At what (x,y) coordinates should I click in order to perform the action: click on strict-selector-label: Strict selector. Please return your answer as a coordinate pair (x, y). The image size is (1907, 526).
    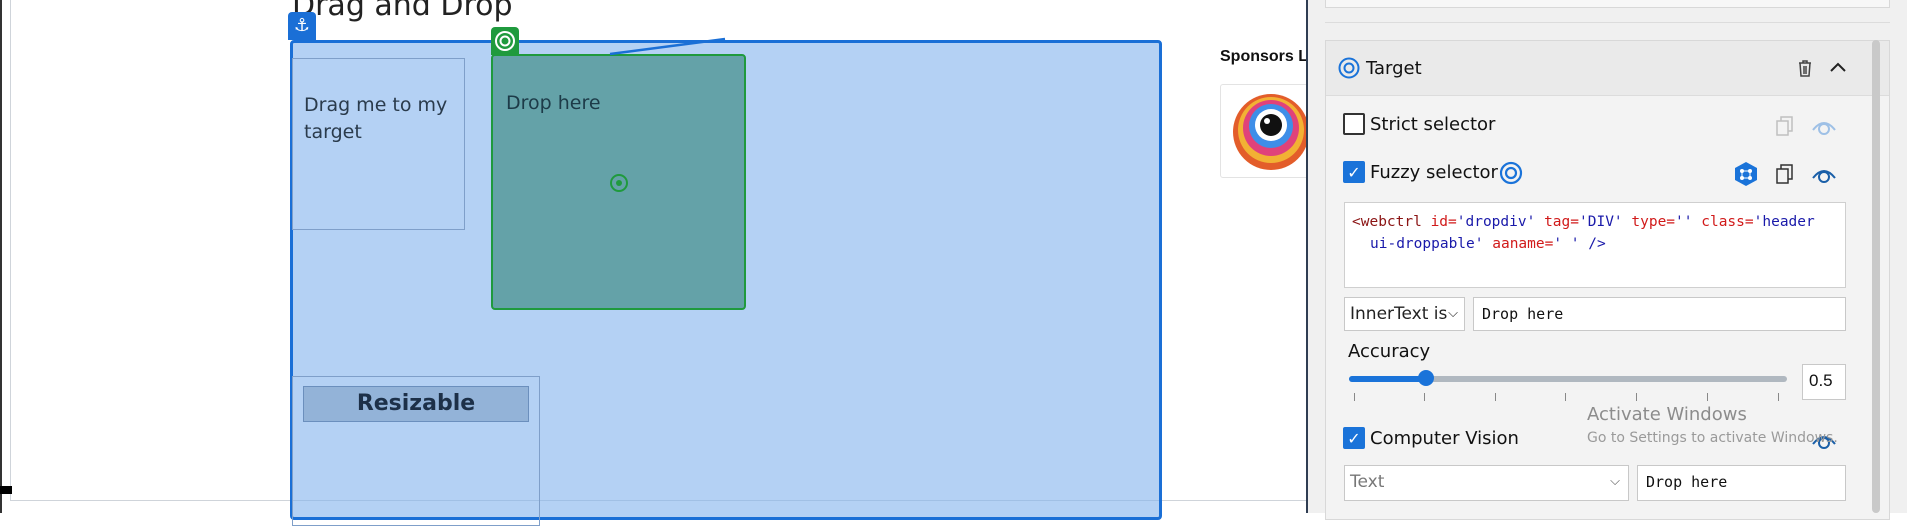
    Looking at the image, I should click on (1433, 124).